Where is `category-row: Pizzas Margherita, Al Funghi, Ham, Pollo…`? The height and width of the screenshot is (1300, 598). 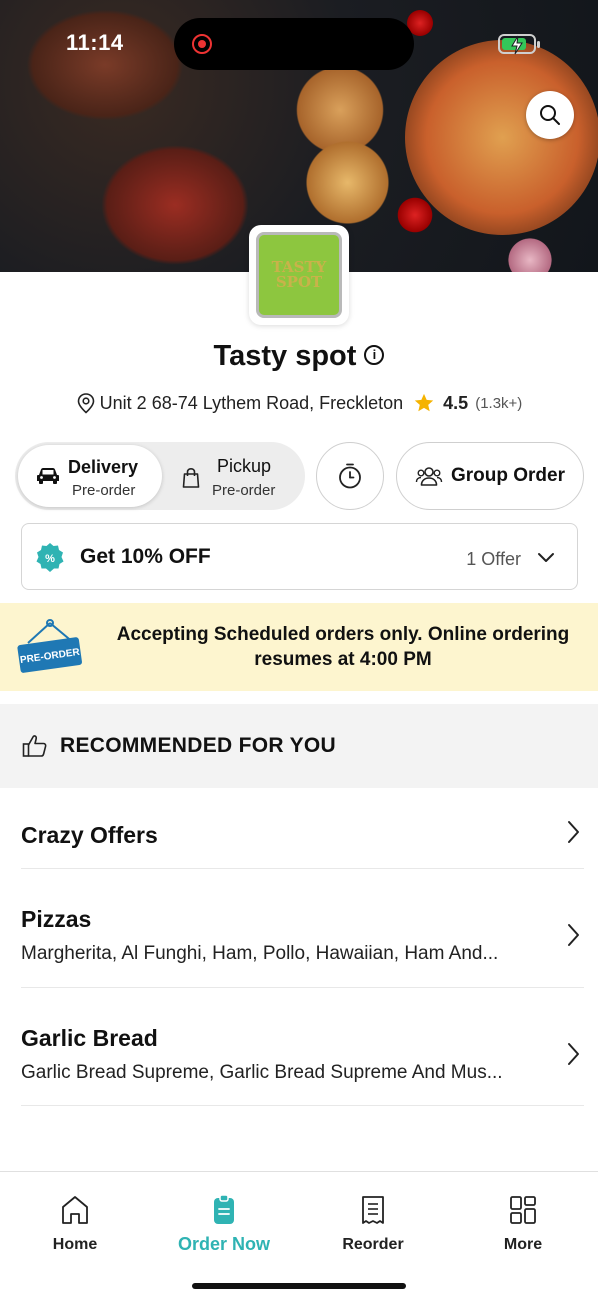
category-row: Pizzas Margherita, Al Funghi, Ham, Pollo… is located at coordinates (302, 928).